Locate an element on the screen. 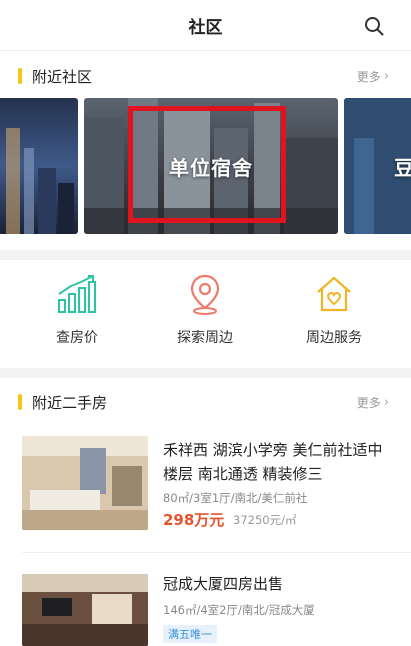 The image size is (411, 646). nearby-community-more-link: 更多 › is located at coordinates (373, 76).